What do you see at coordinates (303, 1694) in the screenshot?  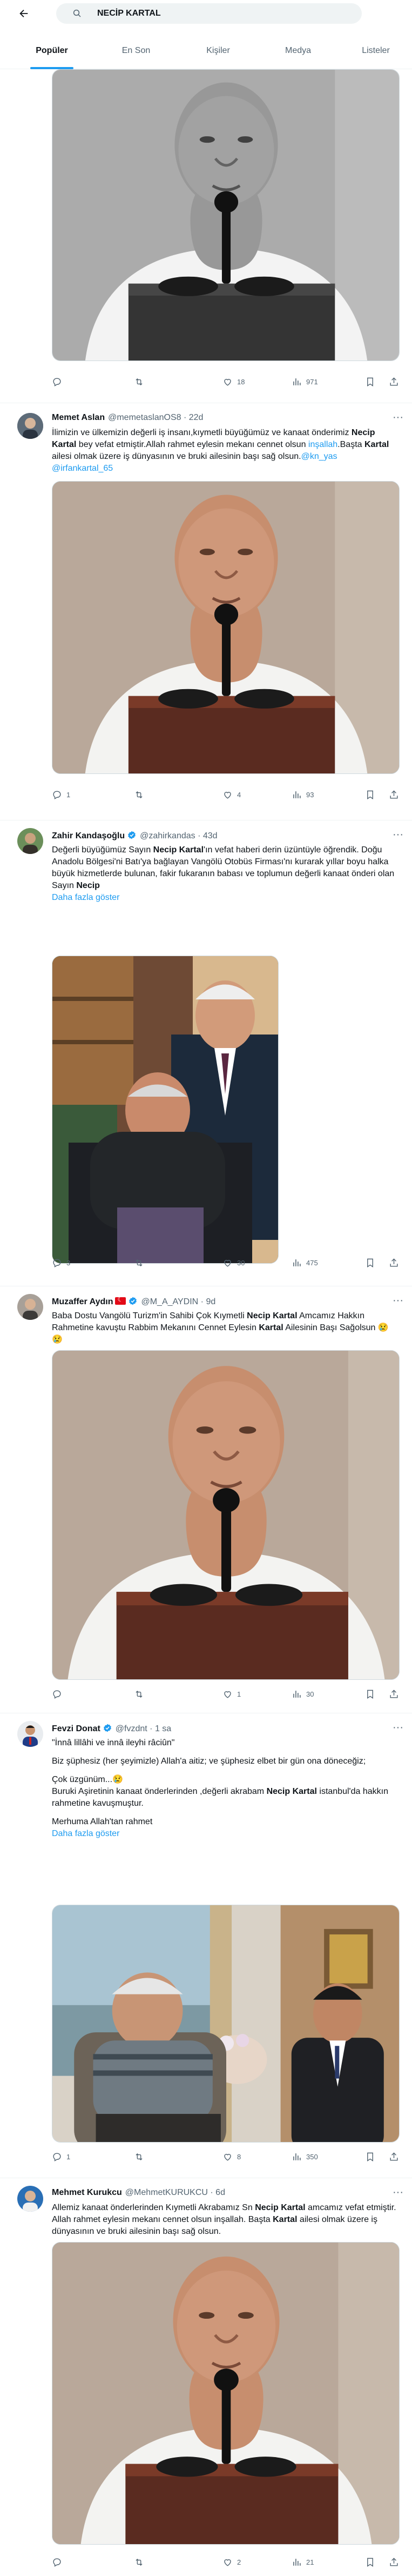 I see `views-button: 30` at bounding box center [303, 1694].